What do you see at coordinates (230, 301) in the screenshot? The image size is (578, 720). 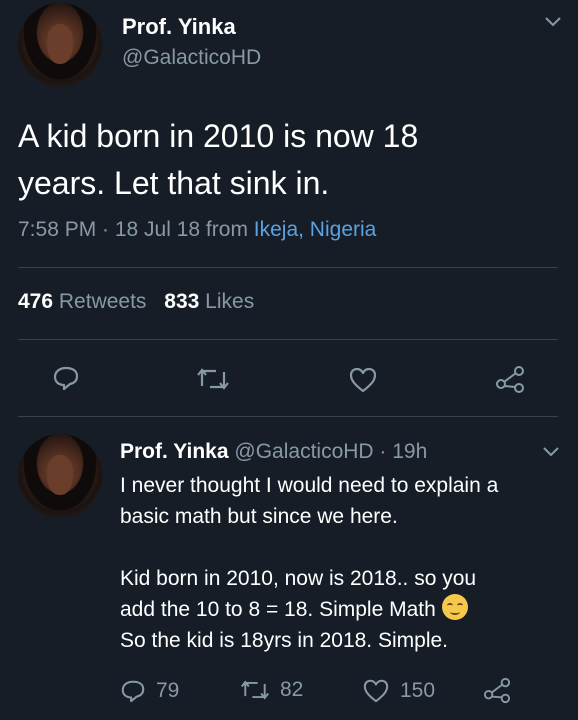 I see `likes-label: Likes` at bounding box center [230, 301].